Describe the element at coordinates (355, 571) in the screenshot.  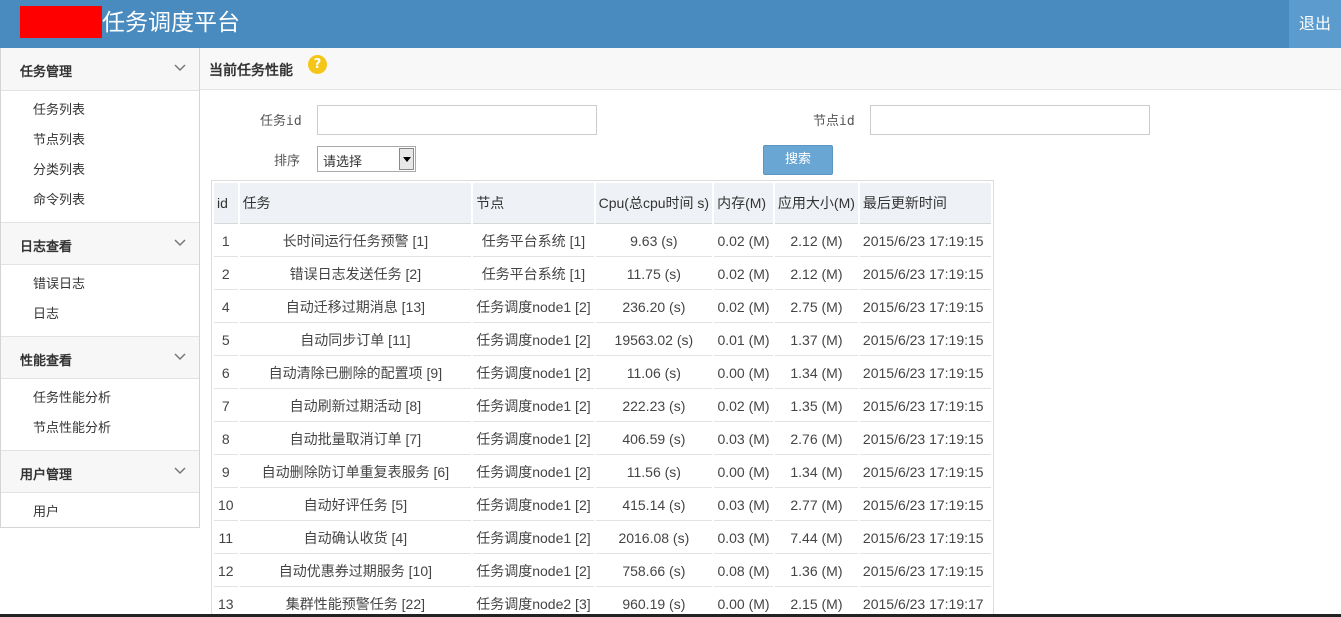
I see `cell-task: 自动优惠券过期服务 [10]` at that location.